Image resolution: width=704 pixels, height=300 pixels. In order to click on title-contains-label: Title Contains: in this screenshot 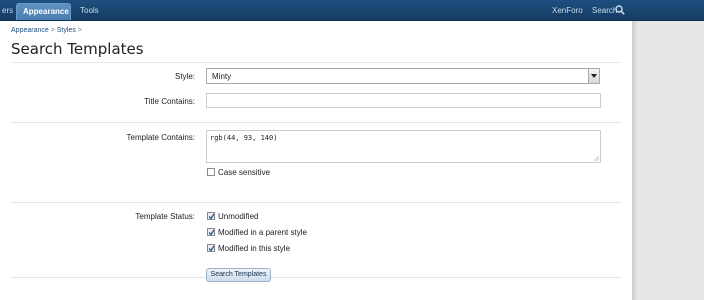, I will do `click(169, 101)`.